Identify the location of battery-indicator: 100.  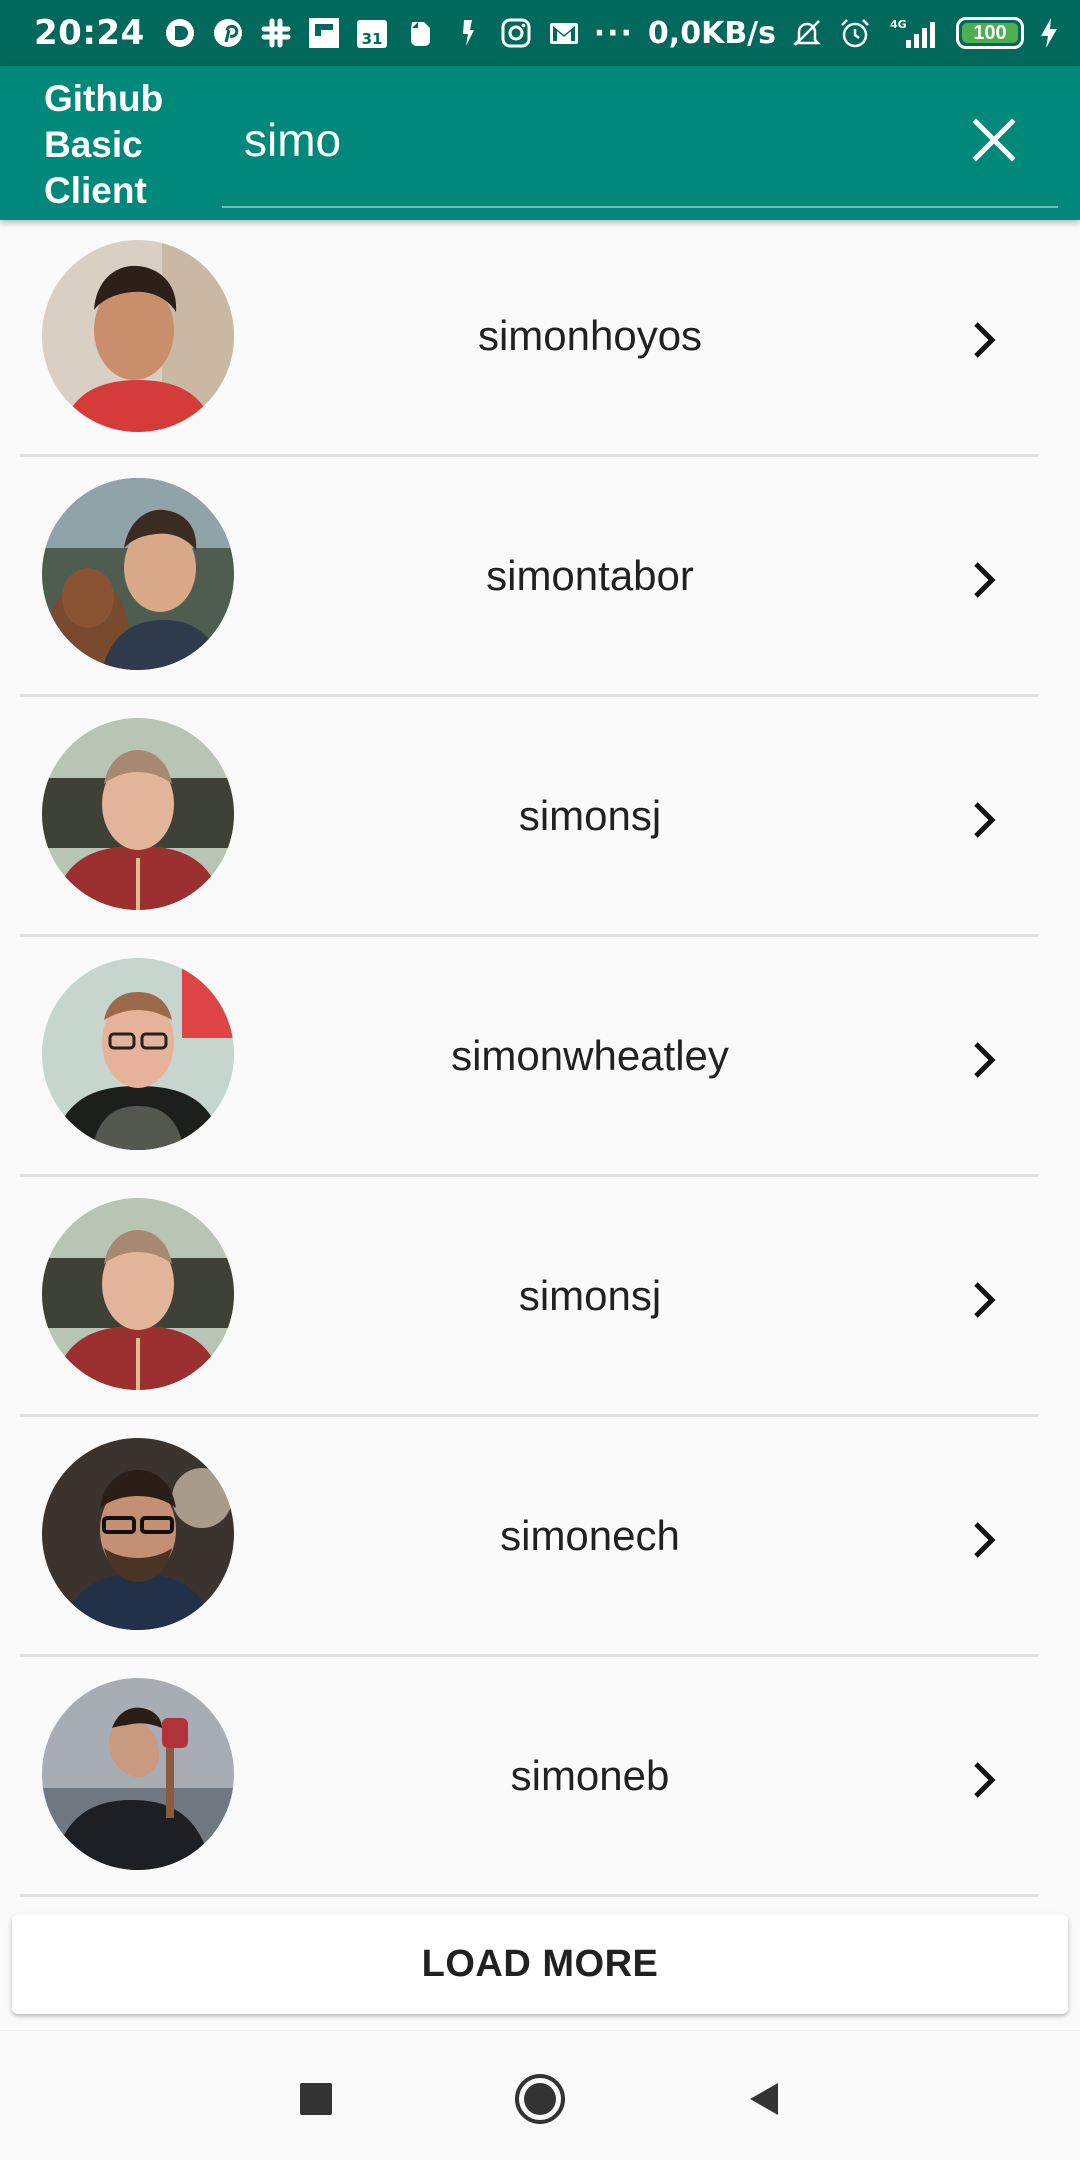
(990, 33).